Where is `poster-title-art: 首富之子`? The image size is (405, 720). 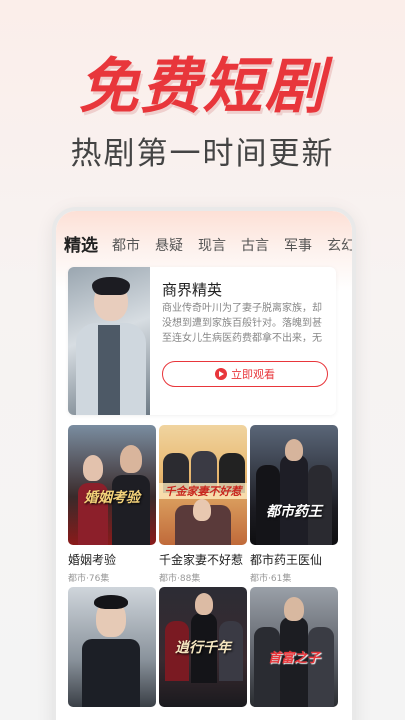
poster-title-art: 首富之子 is located at coordinates (293, 658).